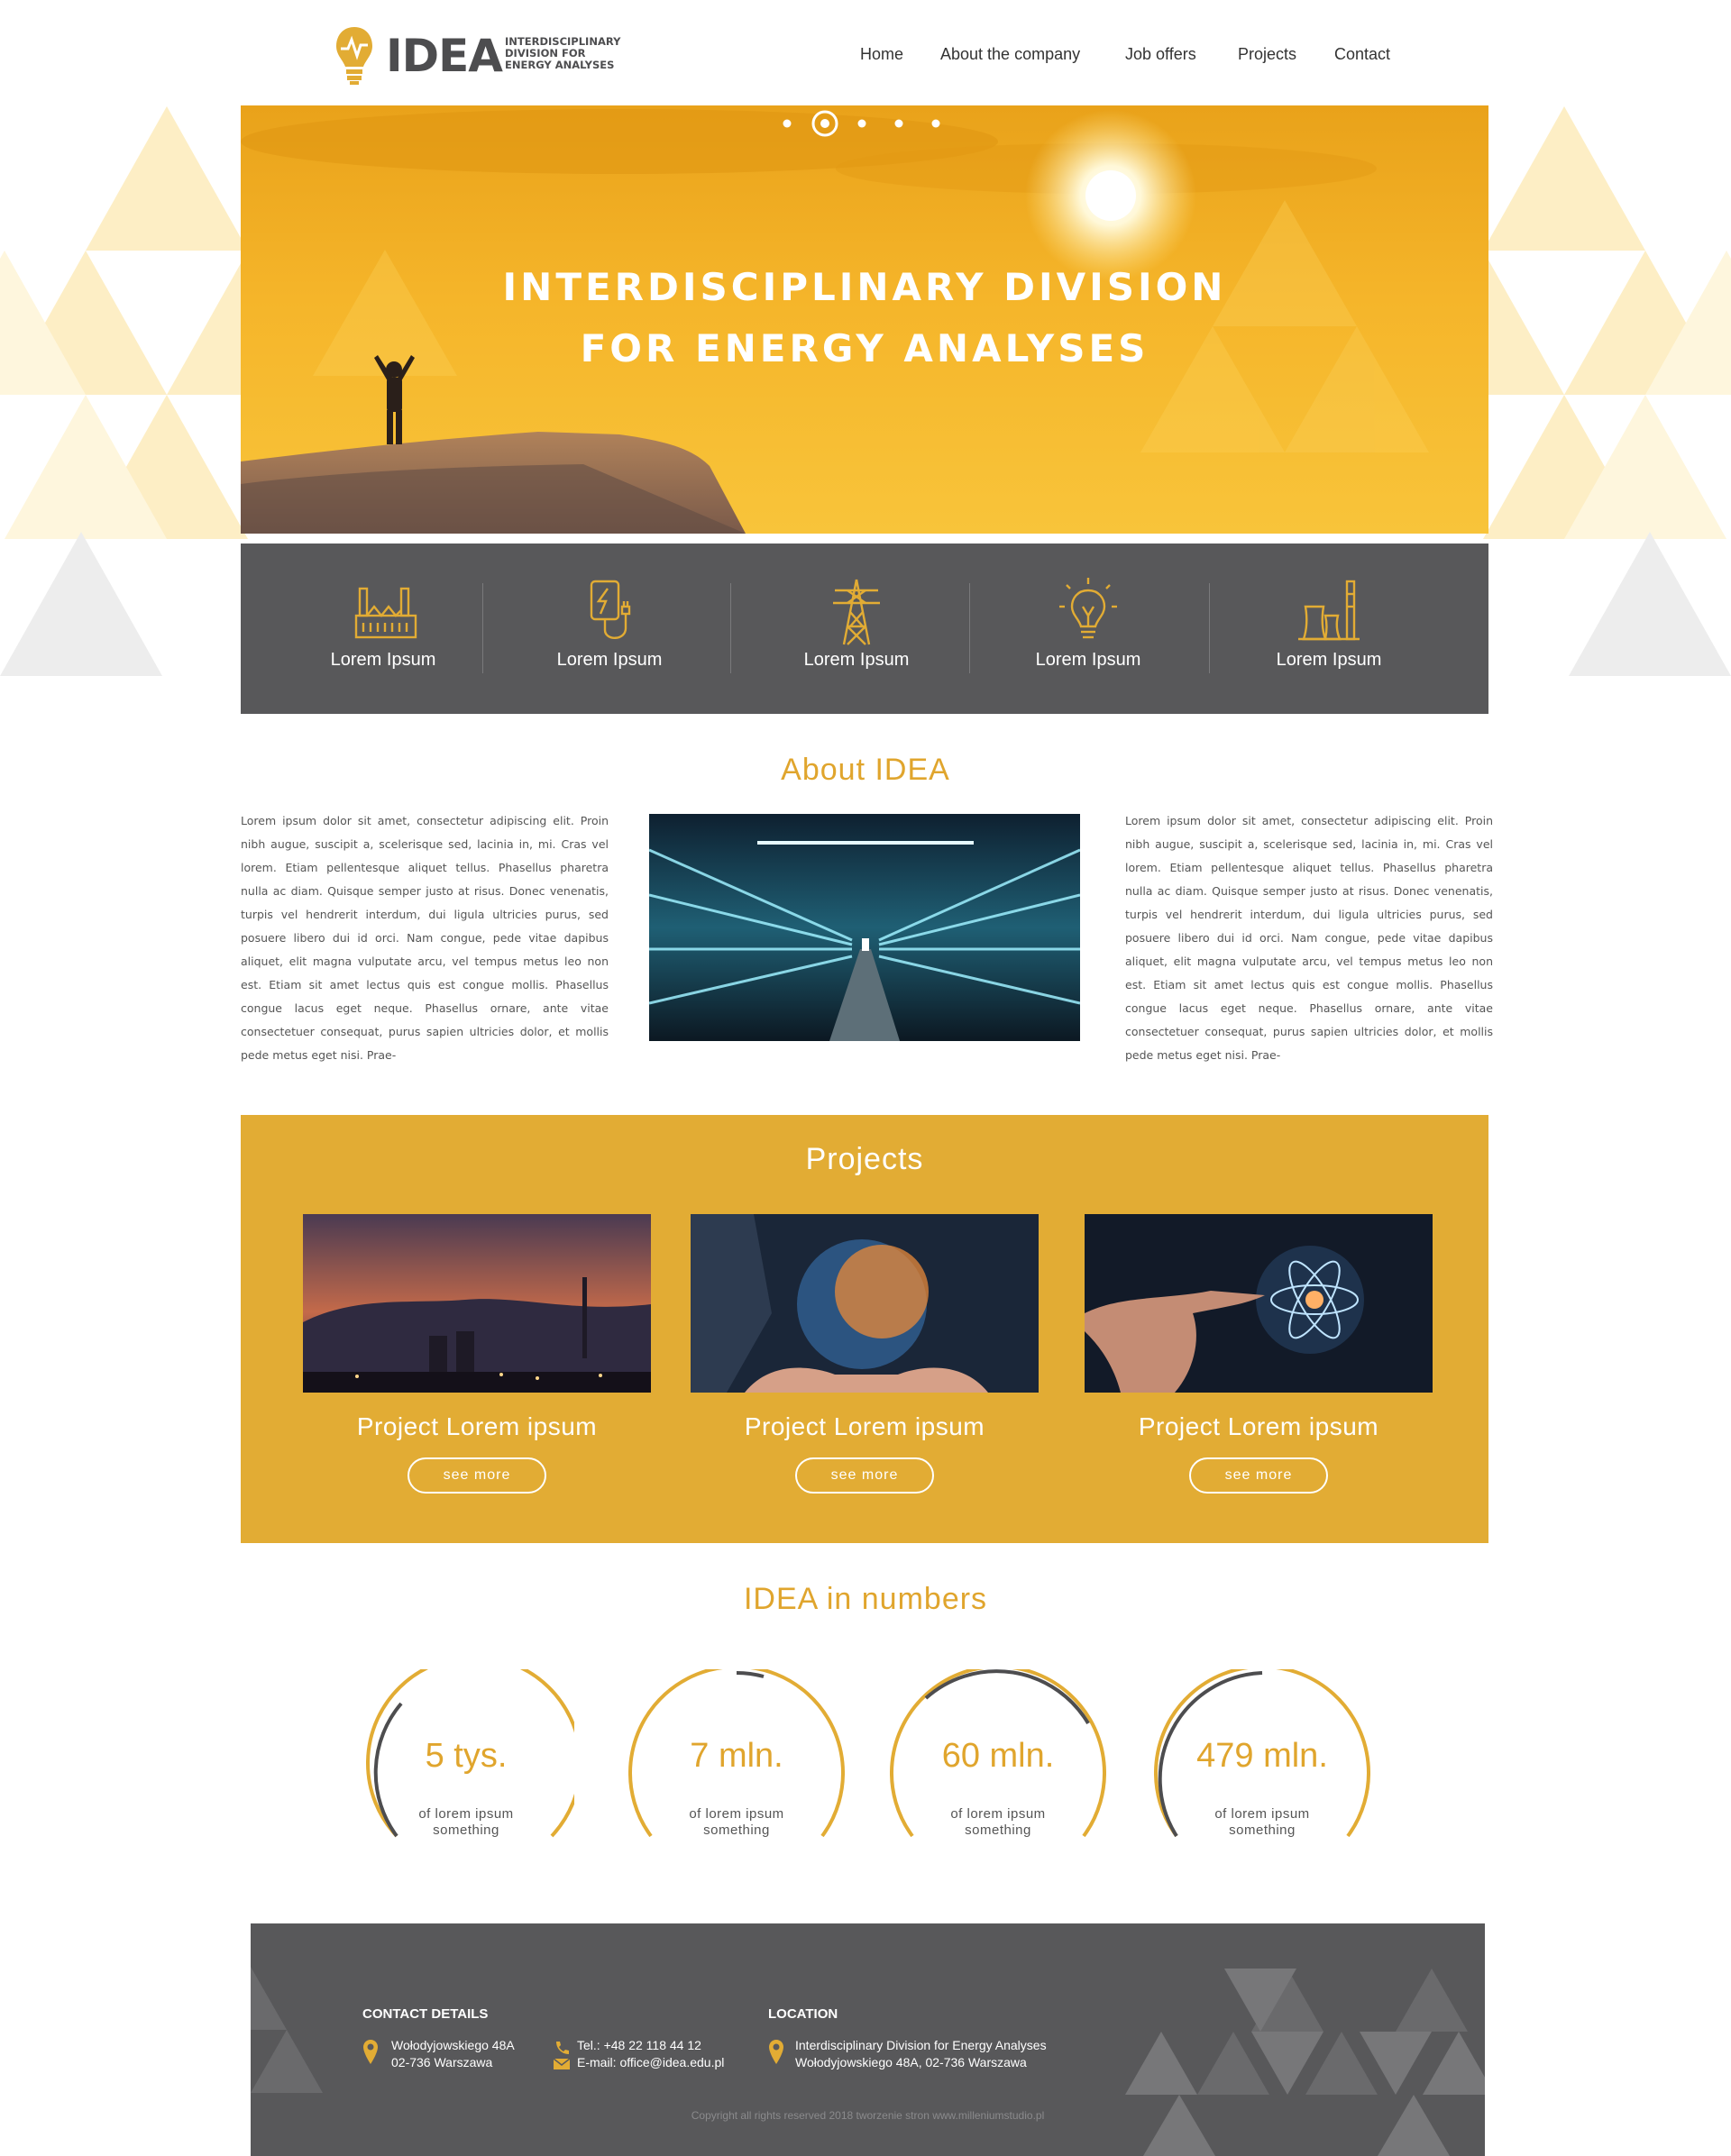 This screenshot has height=2156, width=1731. What do you see at coordinates (650, 2062) in the screenshot?
I see `email-link: E-mail: office@idea.edu.pl` at bounding box center [650, 2062].